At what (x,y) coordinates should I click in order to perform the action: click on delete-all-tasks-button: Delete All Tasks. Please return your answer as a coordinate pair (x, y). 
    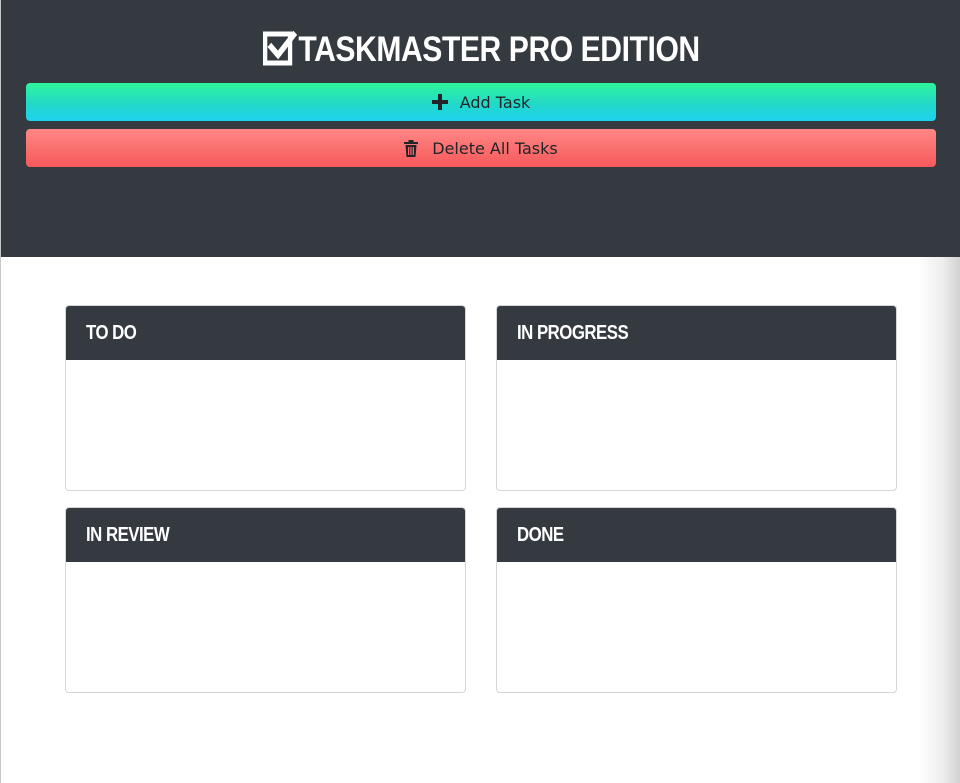
    Looking at the image, I should click on (481, 148).